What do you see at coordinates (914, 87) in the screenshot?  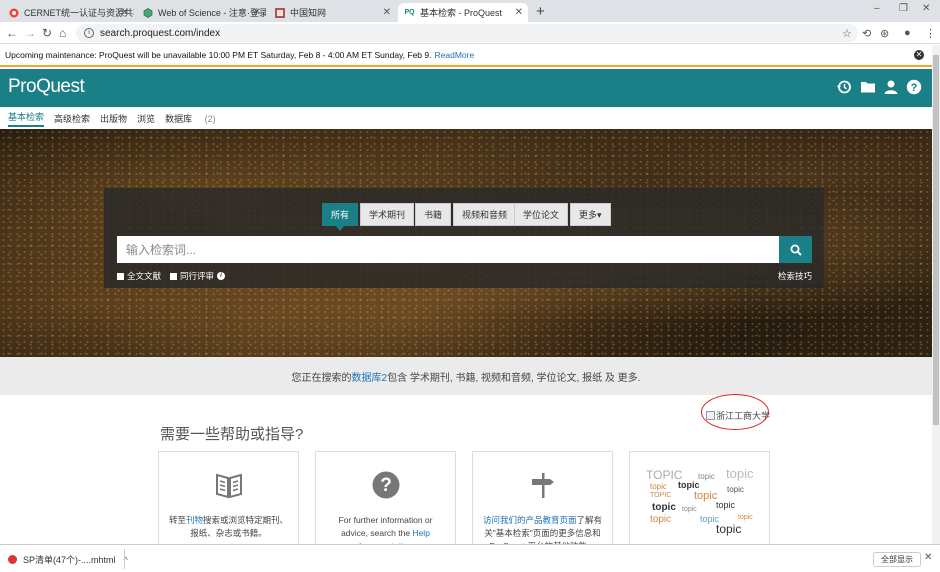 I see `help-icon: ?` at bounding box center [914, 87].